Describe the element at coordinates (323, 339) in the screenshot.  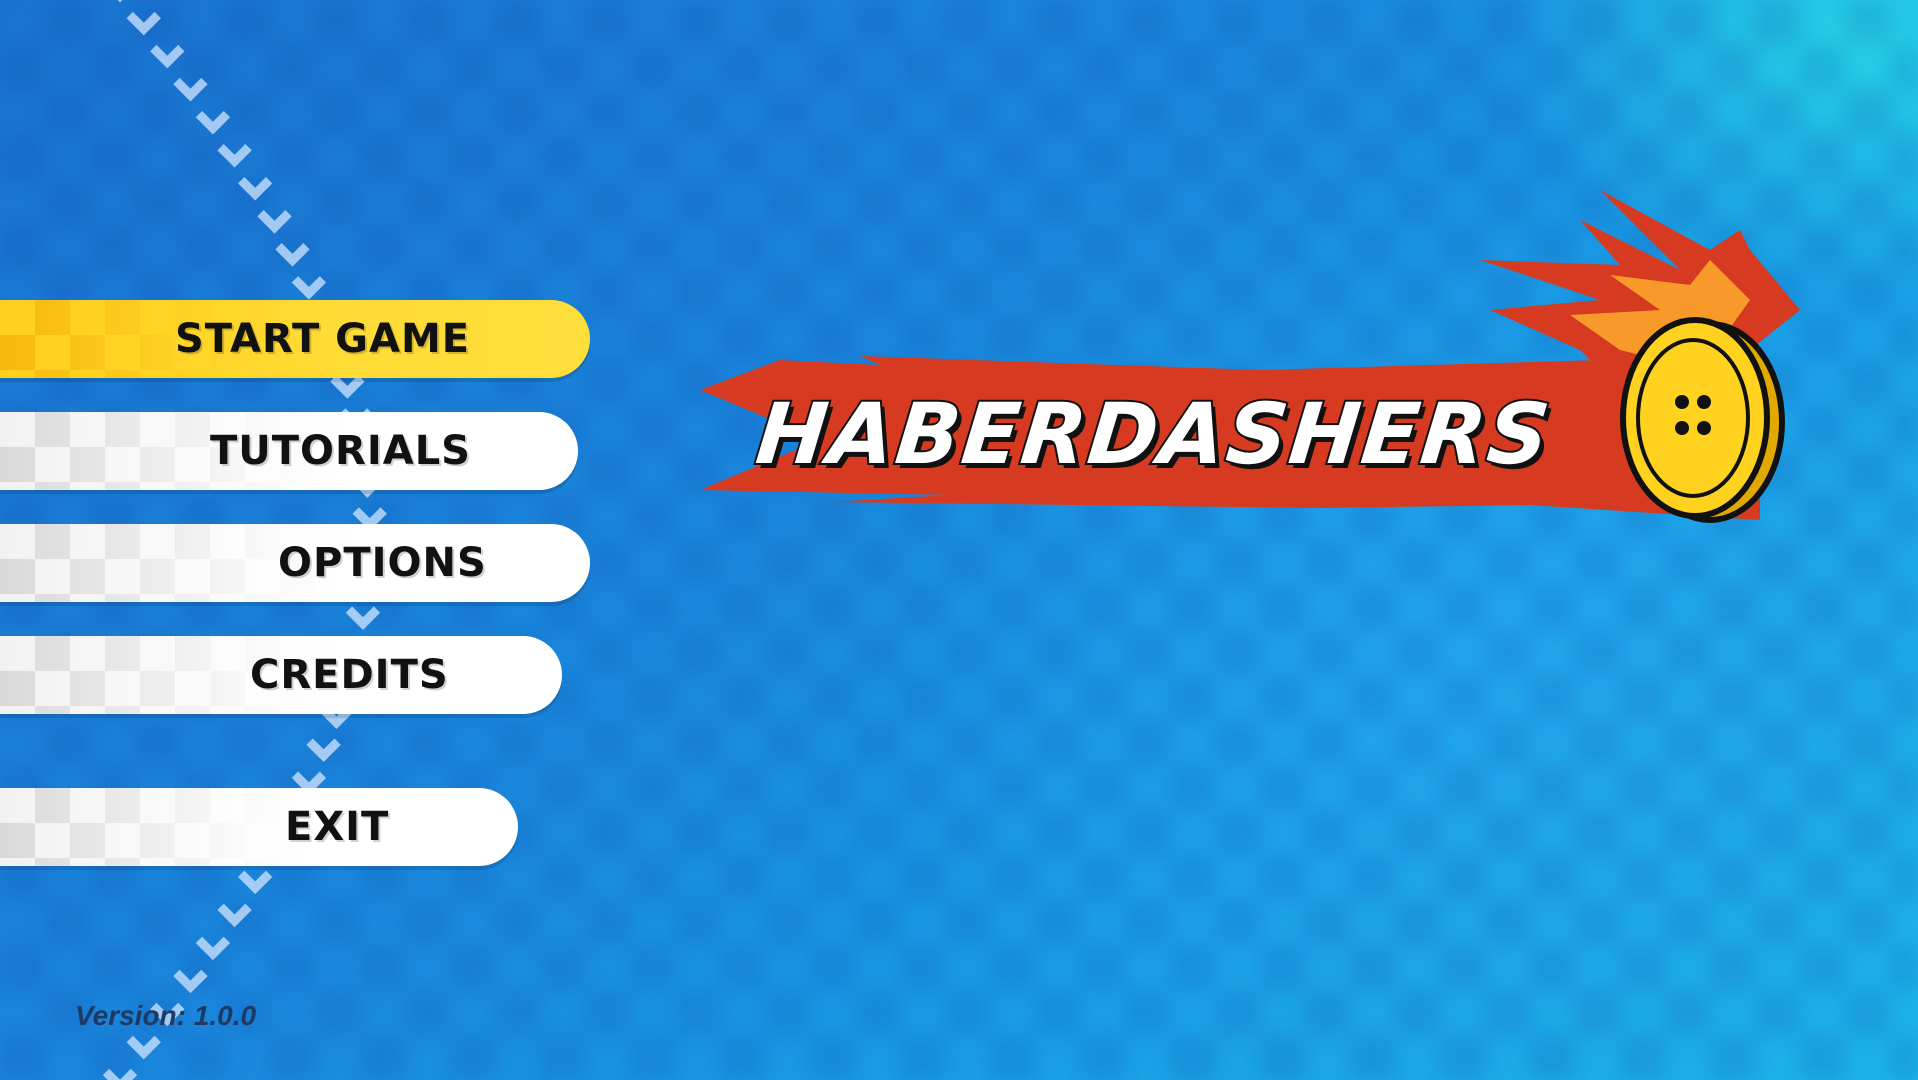
I see `start-game-label: START GAME` at that location.